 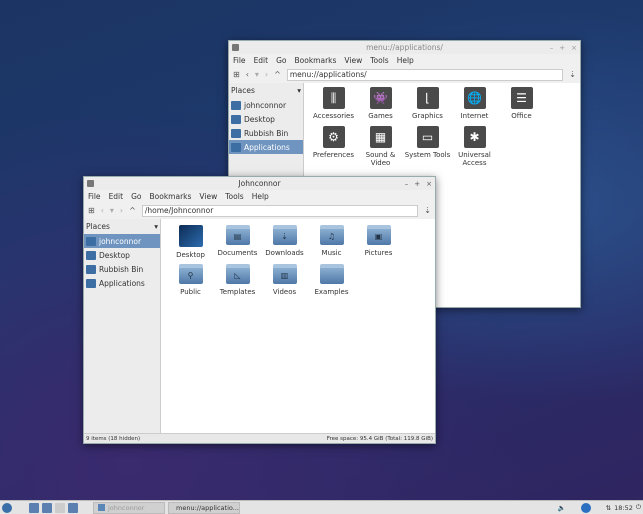 I want to click on file-item: Examples, so click(x=331, y=281).